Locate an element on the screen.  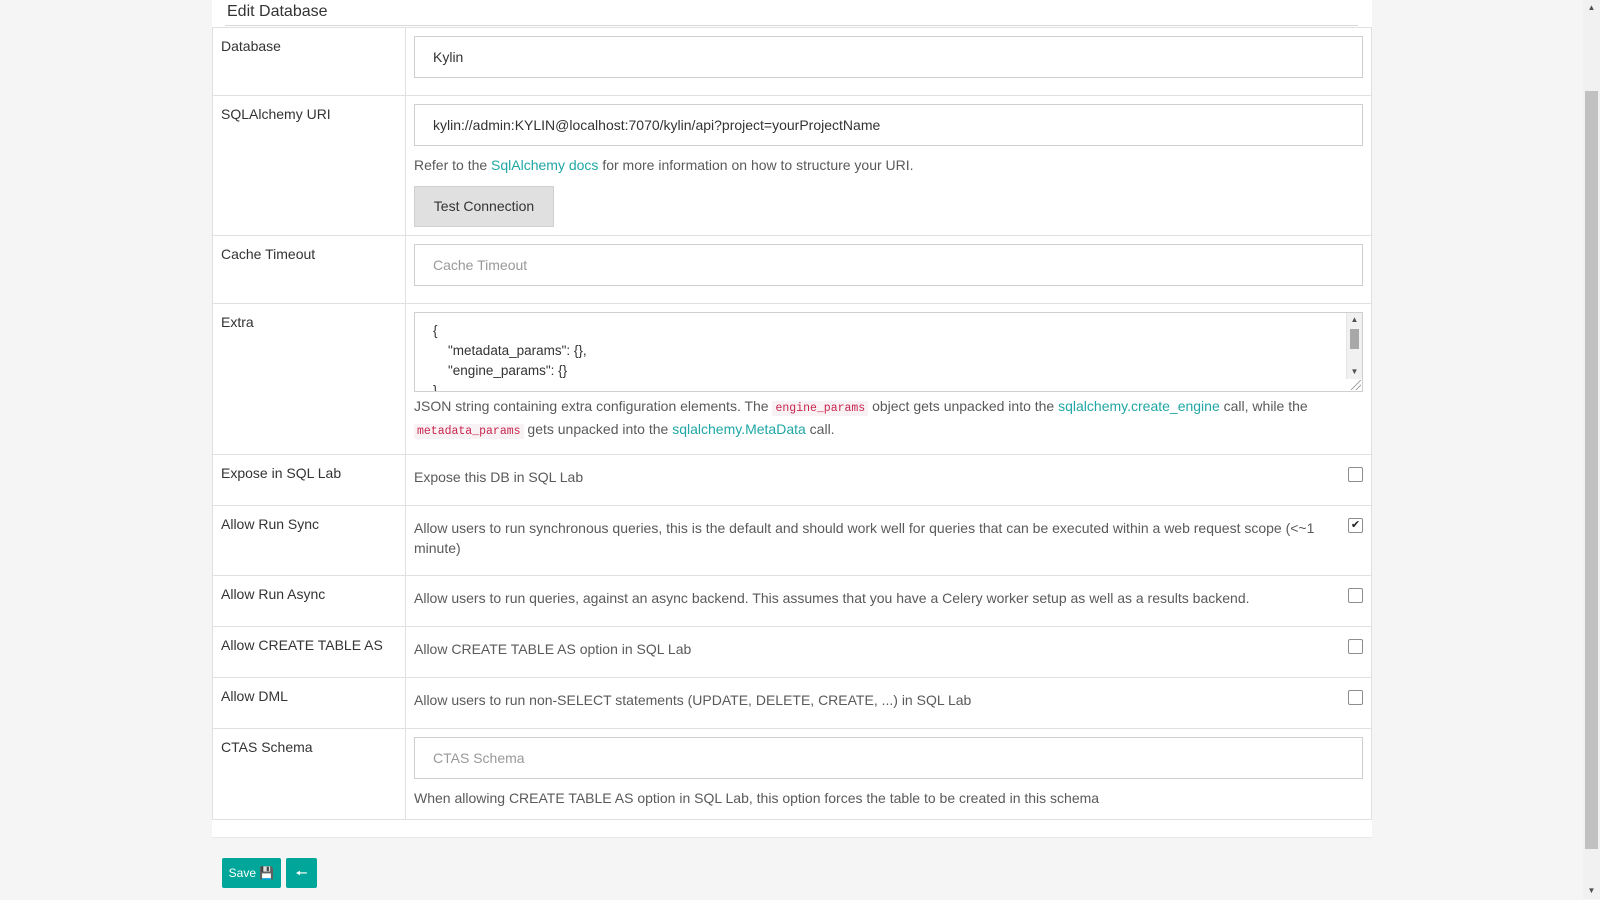
database-name-input: Kylin is located at coordinates (888, 57).